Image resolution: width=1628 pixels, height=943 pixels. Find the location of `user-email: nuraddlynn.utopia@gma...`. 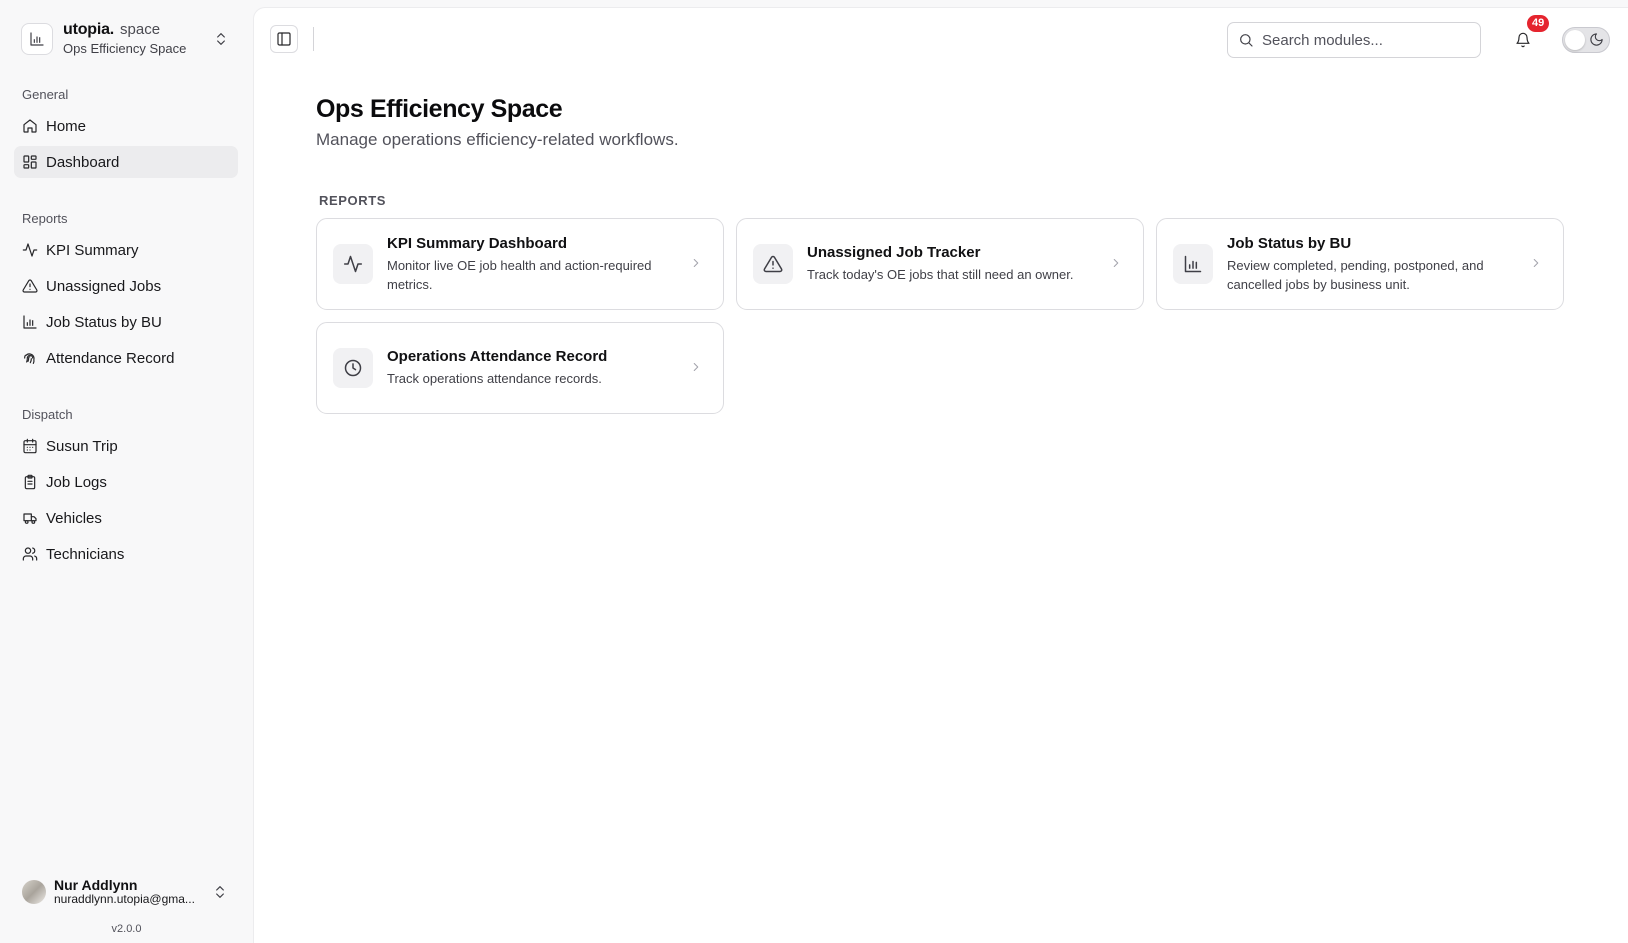

user-email: nuraddlynn.utopia@gma... is located at coordinates (124, 899).